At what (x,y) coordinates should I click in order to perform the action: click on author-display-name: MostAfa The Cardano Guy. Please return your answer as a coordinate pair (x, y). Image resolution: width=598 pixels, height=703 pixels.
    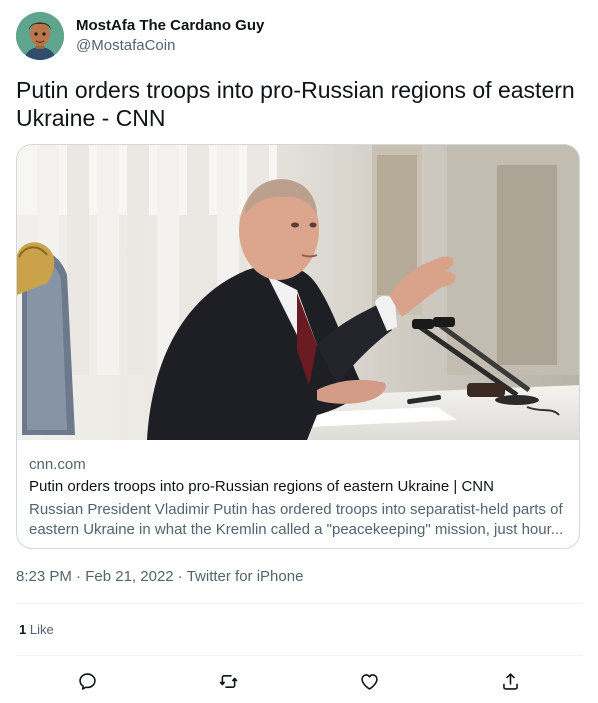
    Looking at the image, I should click on (170, 26).